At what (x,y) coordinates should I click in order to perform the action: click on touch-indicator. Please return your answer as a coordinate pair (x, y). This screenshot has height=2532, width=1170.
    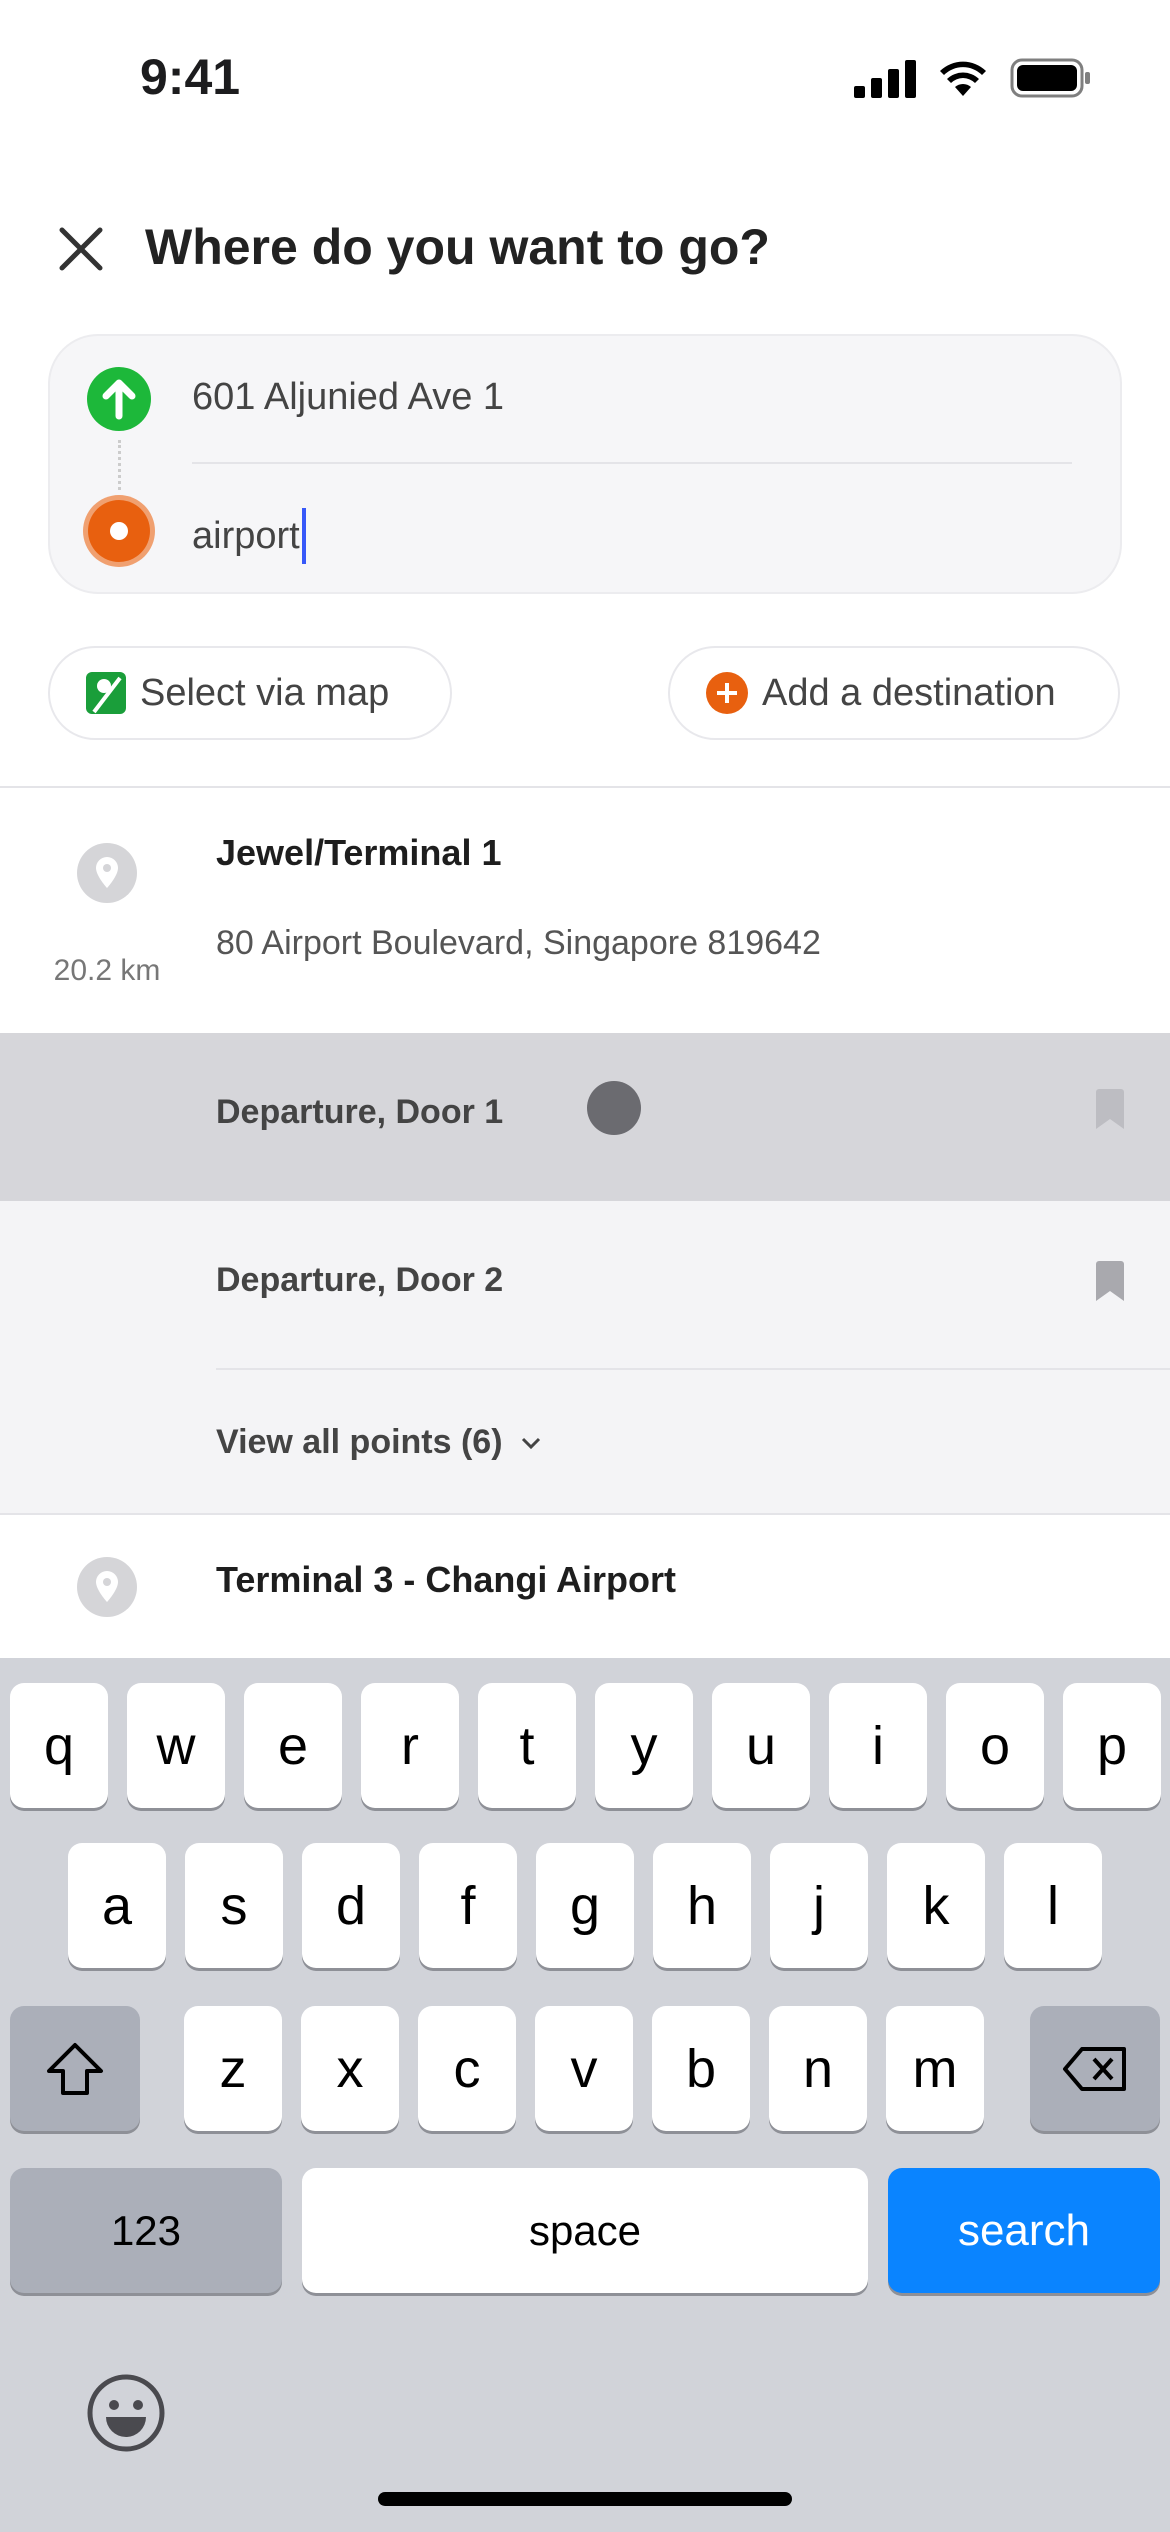
    Looking at the image, I should click on (614, 1108).